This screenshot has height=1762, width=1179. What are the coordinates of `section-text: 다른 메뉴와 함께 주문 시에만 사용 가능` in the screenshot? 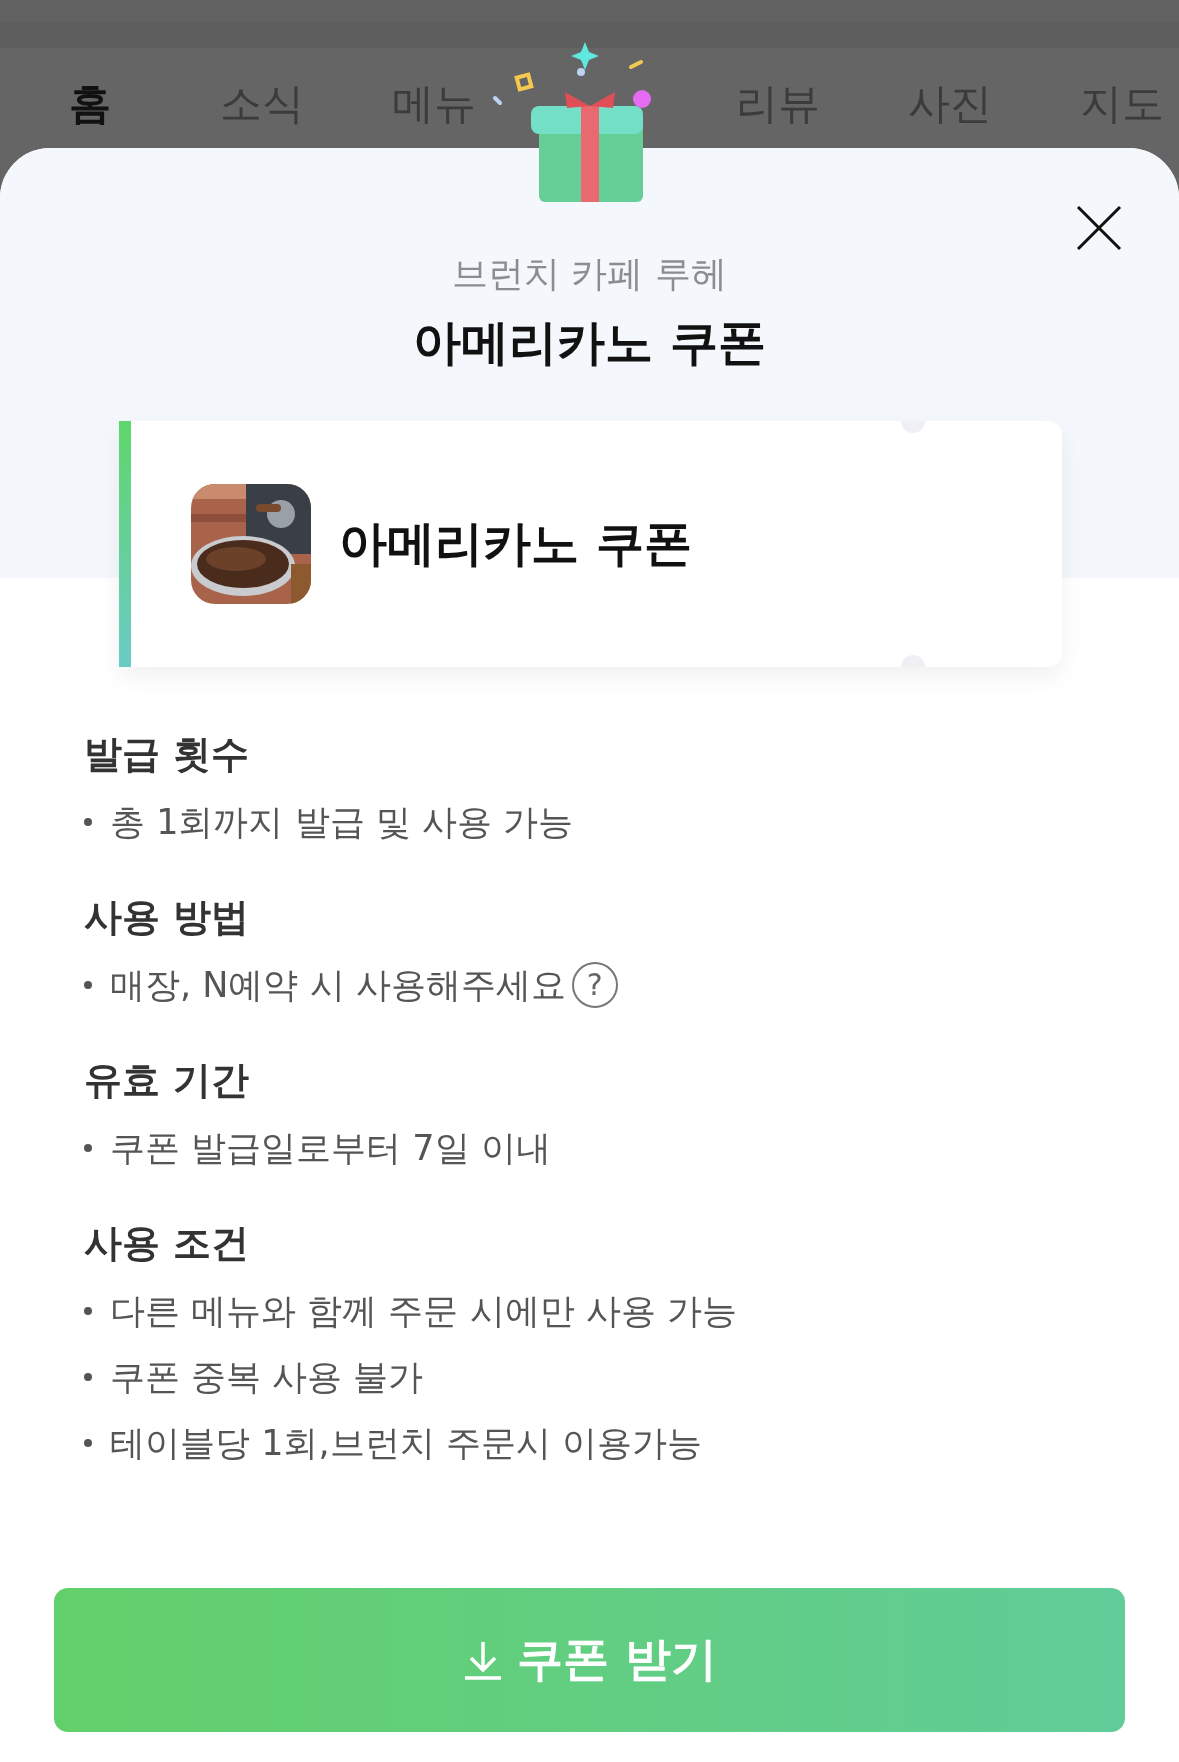 It's located at (423, 1311).